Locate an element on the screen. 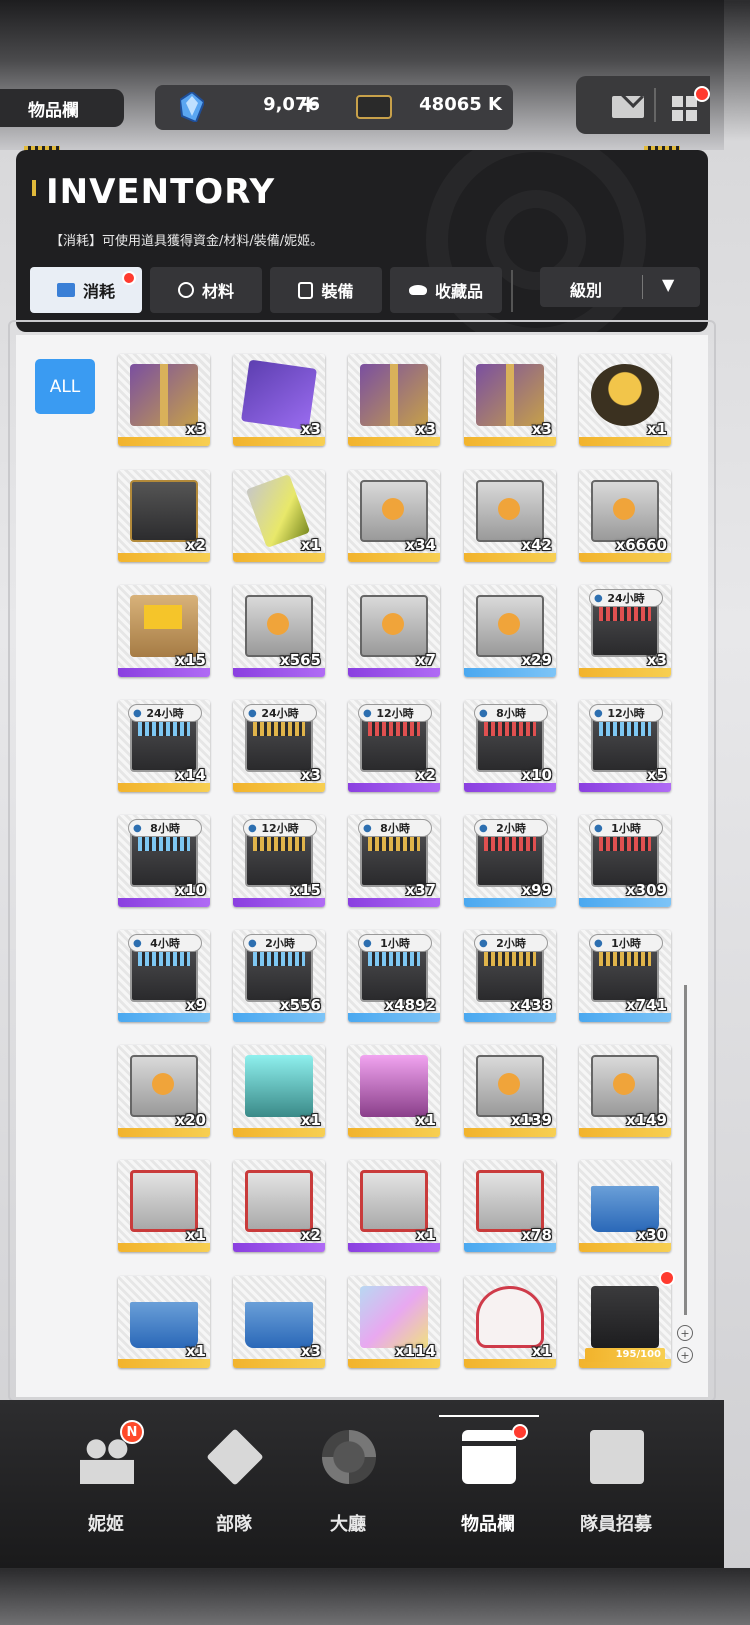 The height and width of the screenshot is (1625, 750). item-quantity: x556 is located at coordinates (300, 1005).